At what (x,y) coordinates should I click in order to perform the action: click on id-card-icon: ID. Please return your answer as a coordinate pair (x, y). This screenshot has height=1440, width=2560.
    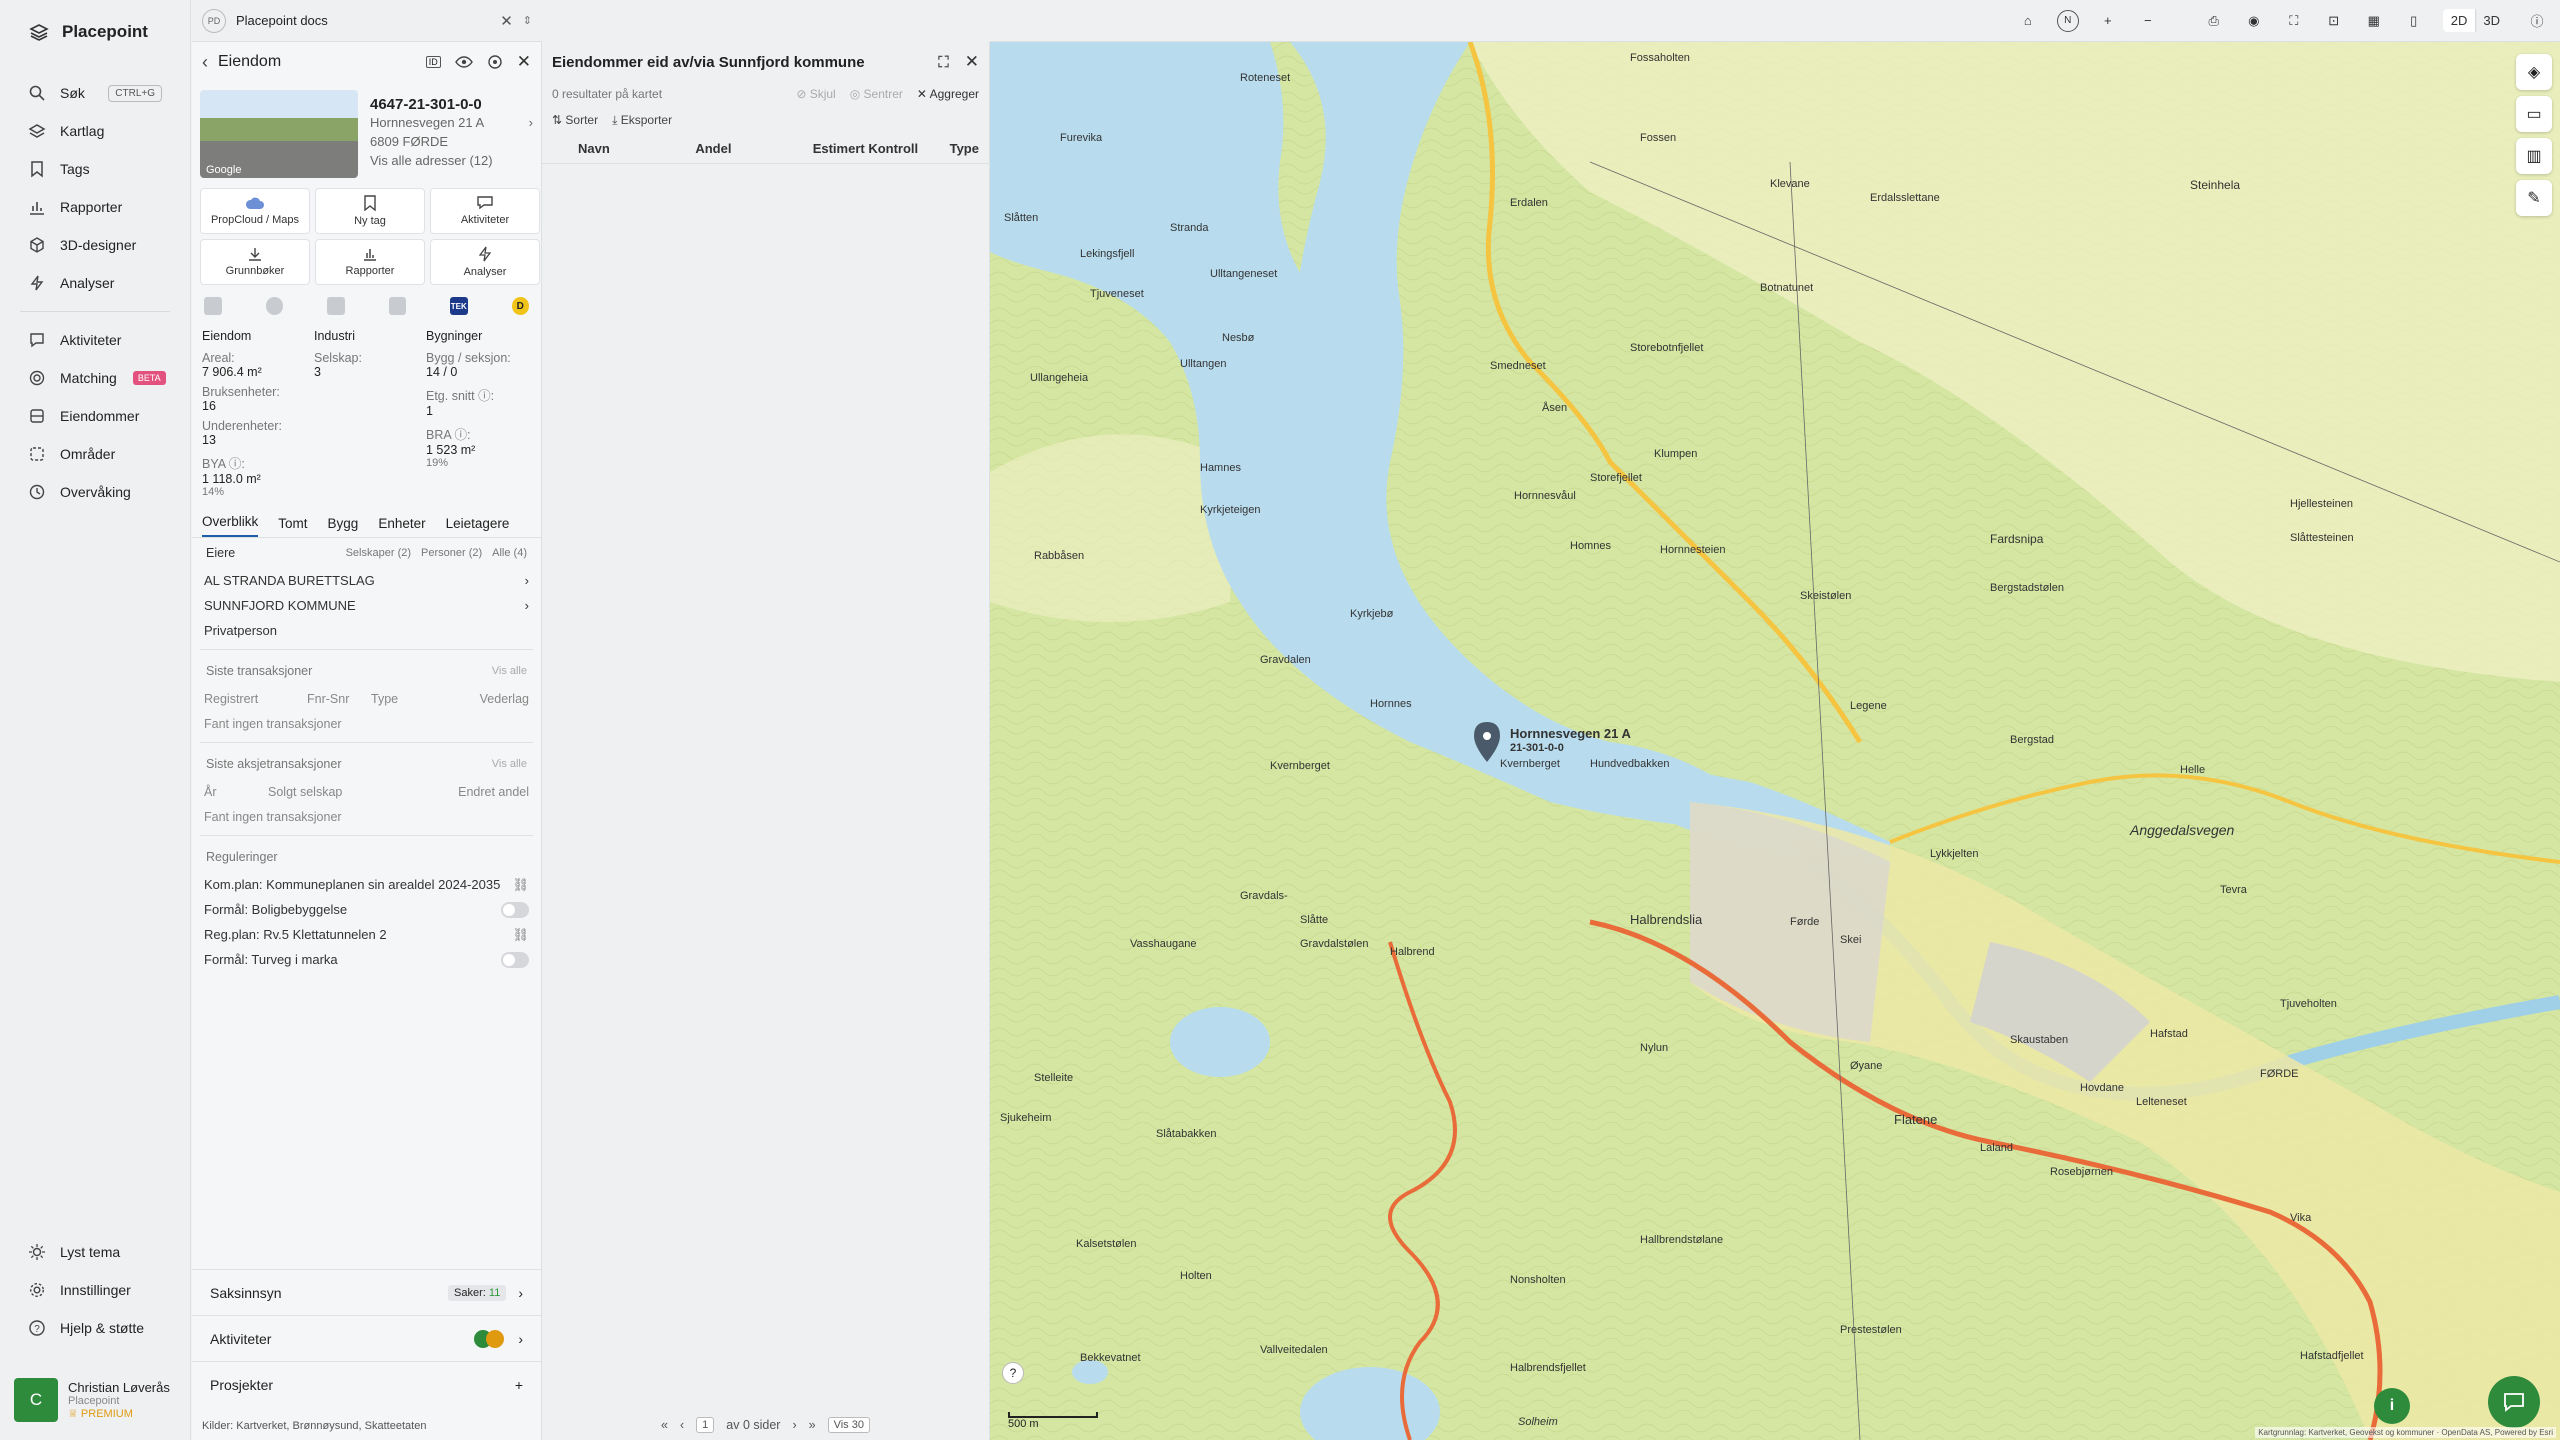
    Looking at the image, I should click on (433, 62).